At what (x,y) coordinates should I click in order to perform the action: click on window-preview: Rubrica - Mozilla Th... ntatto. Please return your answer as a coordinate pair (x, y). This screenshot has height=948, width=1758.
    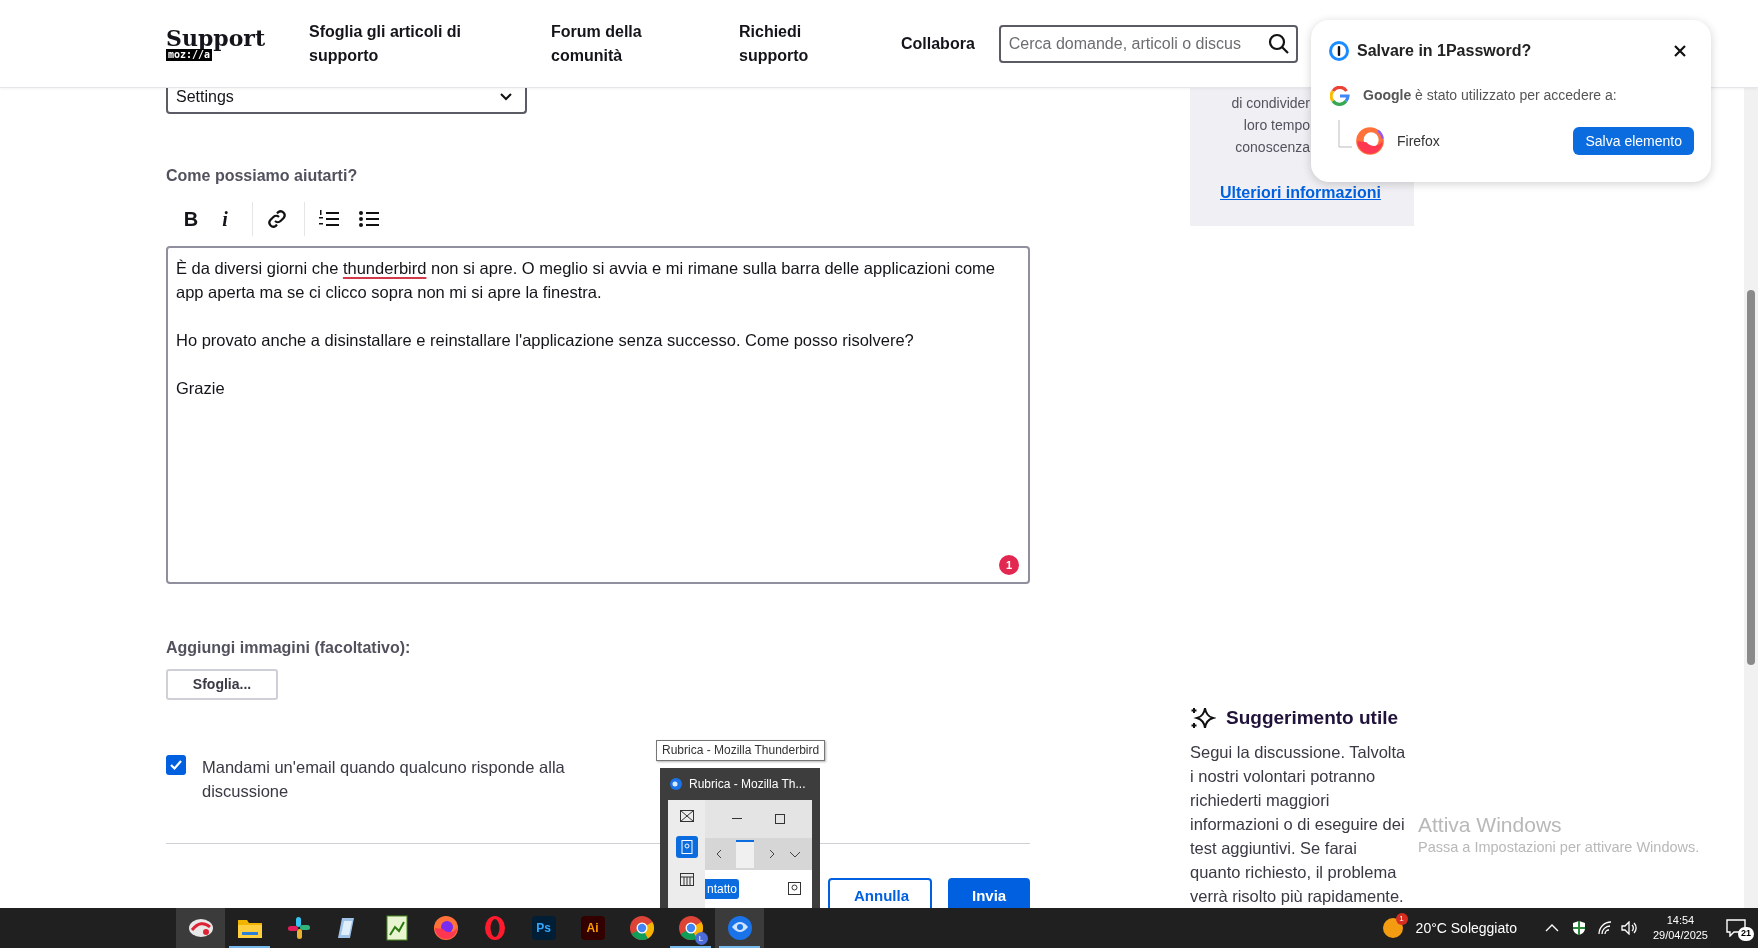
    Looking at the image, I should click on (740, 838).